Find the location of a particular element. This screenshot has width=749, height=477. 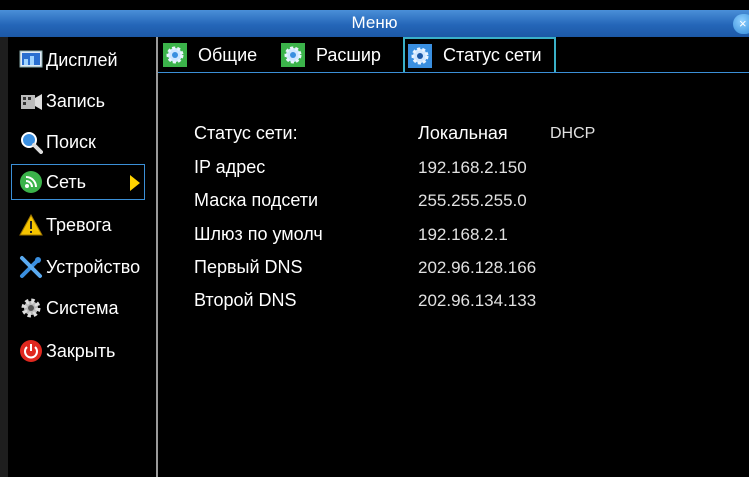

sidebar-item-label: Устройство is located at coordinates (93, 266).